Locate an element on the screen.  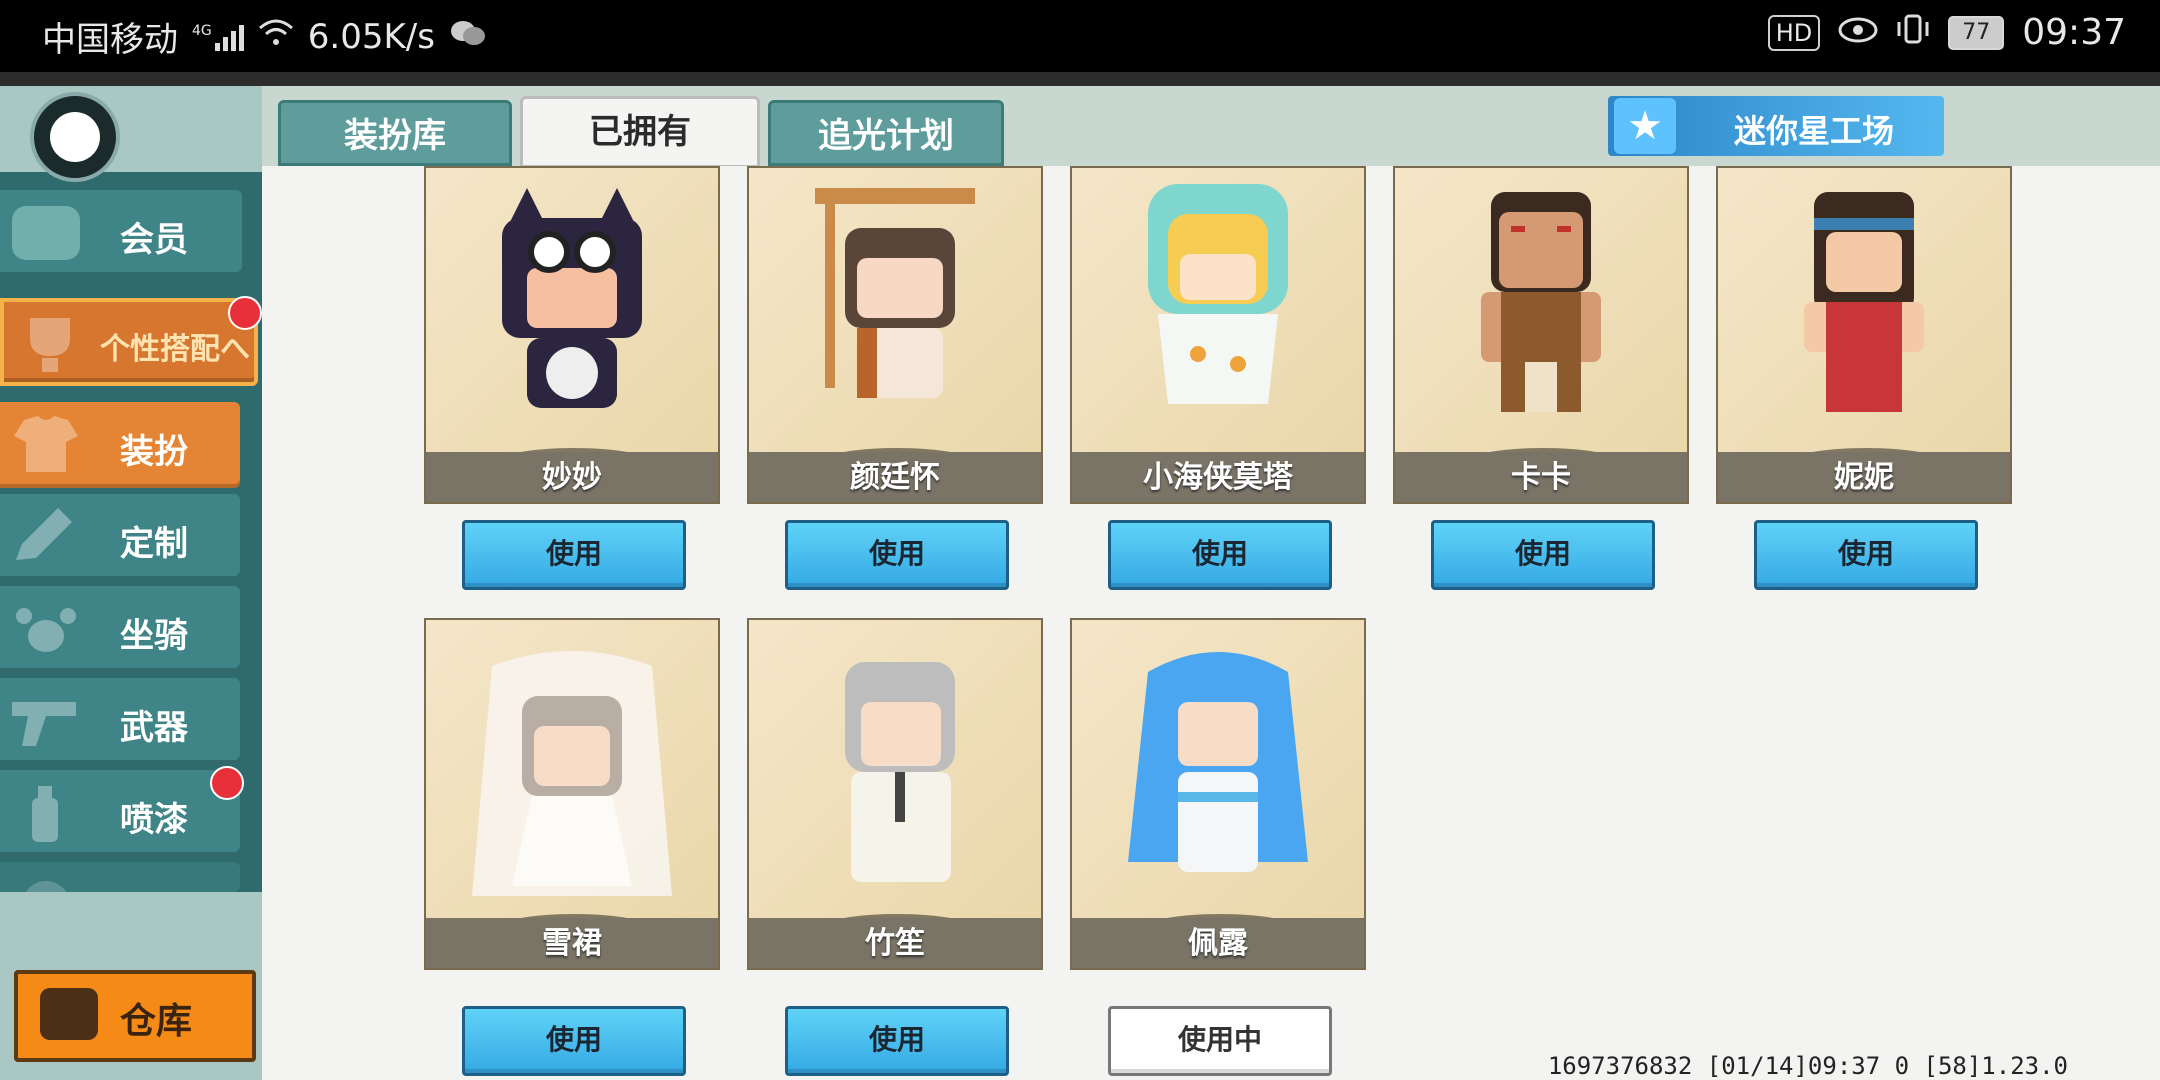
speed-text: 6.05K/s is located at coordinates (371, 36).